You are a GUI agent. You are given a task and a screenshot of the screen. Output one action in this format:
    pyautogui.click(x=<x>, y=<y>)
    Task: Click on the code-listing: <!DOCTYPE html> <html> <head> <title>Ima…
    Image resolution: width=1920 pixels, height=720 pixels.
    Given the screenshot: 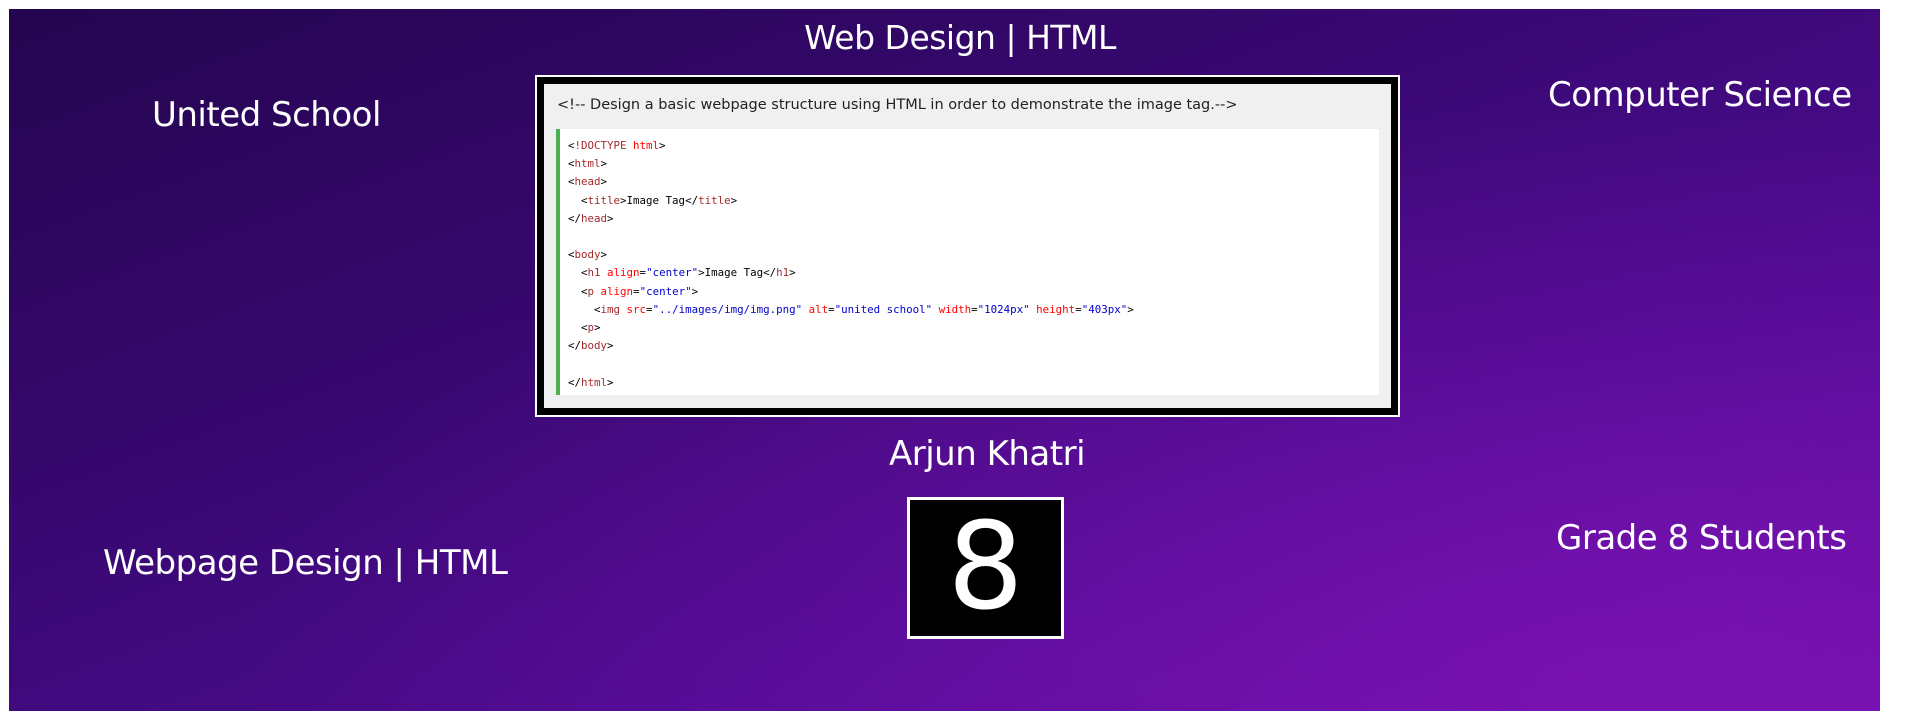 What is the action you would take?
    pyautogui.click(x=851, y=264)
    